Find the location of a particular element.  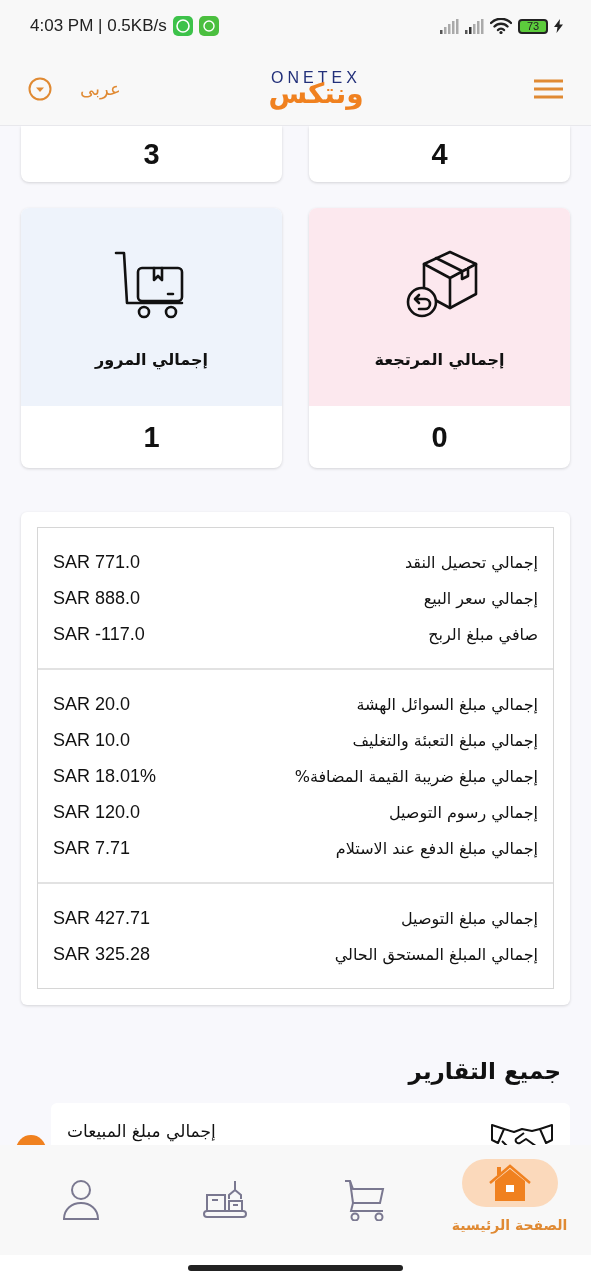

summary-value: SAR 7.71 is located at coordinates (92, 848).